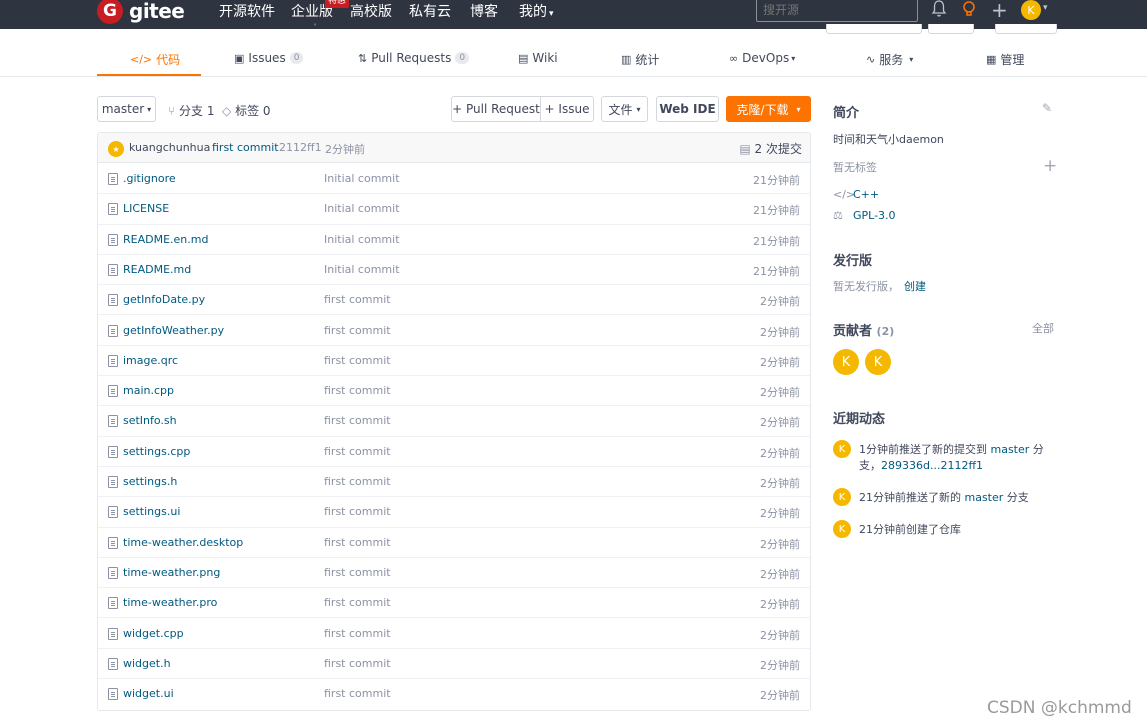 The width and height of the screenshot is (1147, 726). What do you see at coordinates (126, 109) in the screenshot?
I see `branch-select: master ▾` at bounding box center [126, 109].